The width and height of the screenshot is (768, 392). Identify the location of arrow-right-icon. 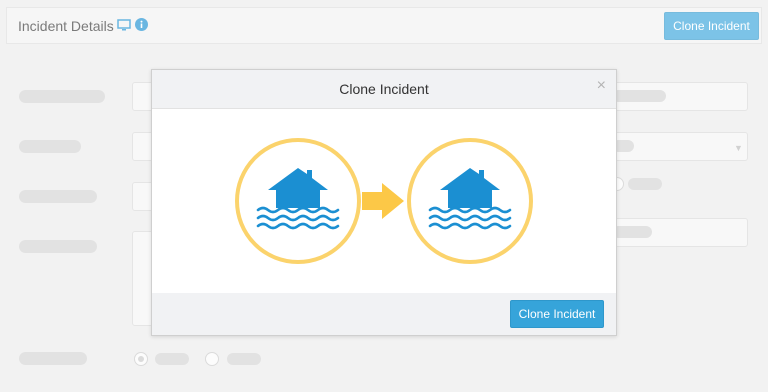
(383, 201).